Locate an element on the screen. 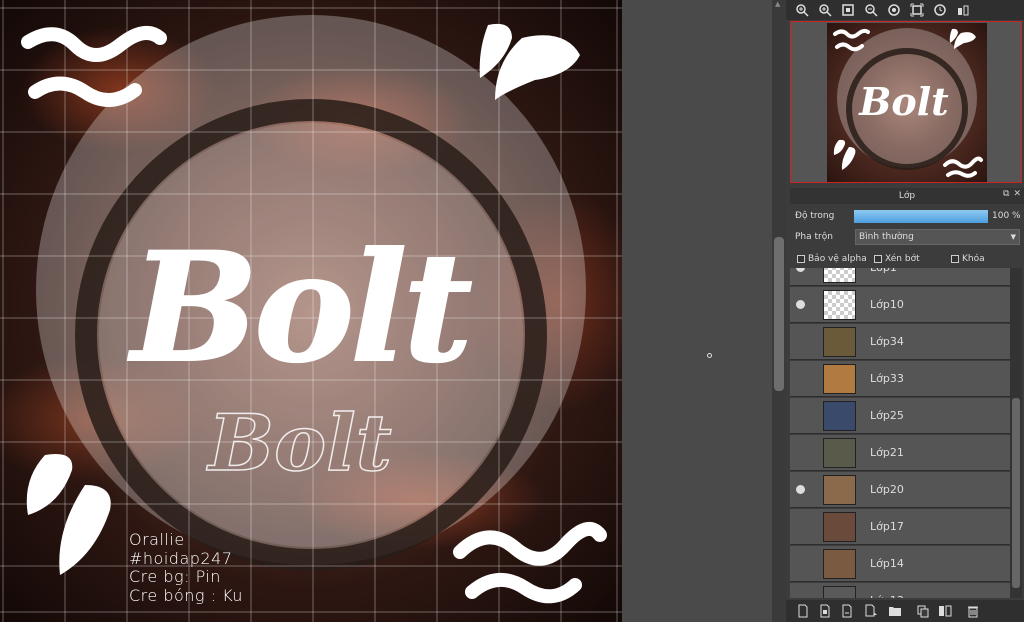 The width and height of the screenshot is (1024, 622). credit-line: Cre bg: Pin is located at coordinates (175, 576).